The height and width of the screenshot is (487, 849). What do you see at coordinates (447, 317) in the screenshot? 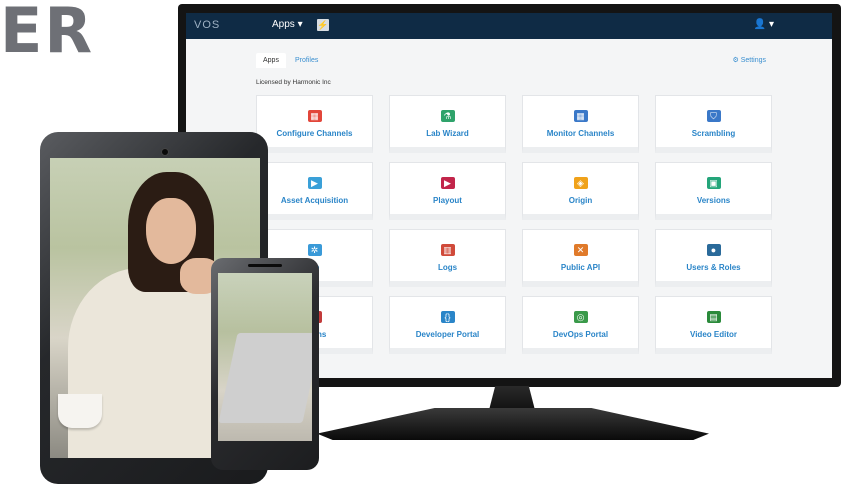
I see `braces-icon: {}` at bounding box center [447, 317].